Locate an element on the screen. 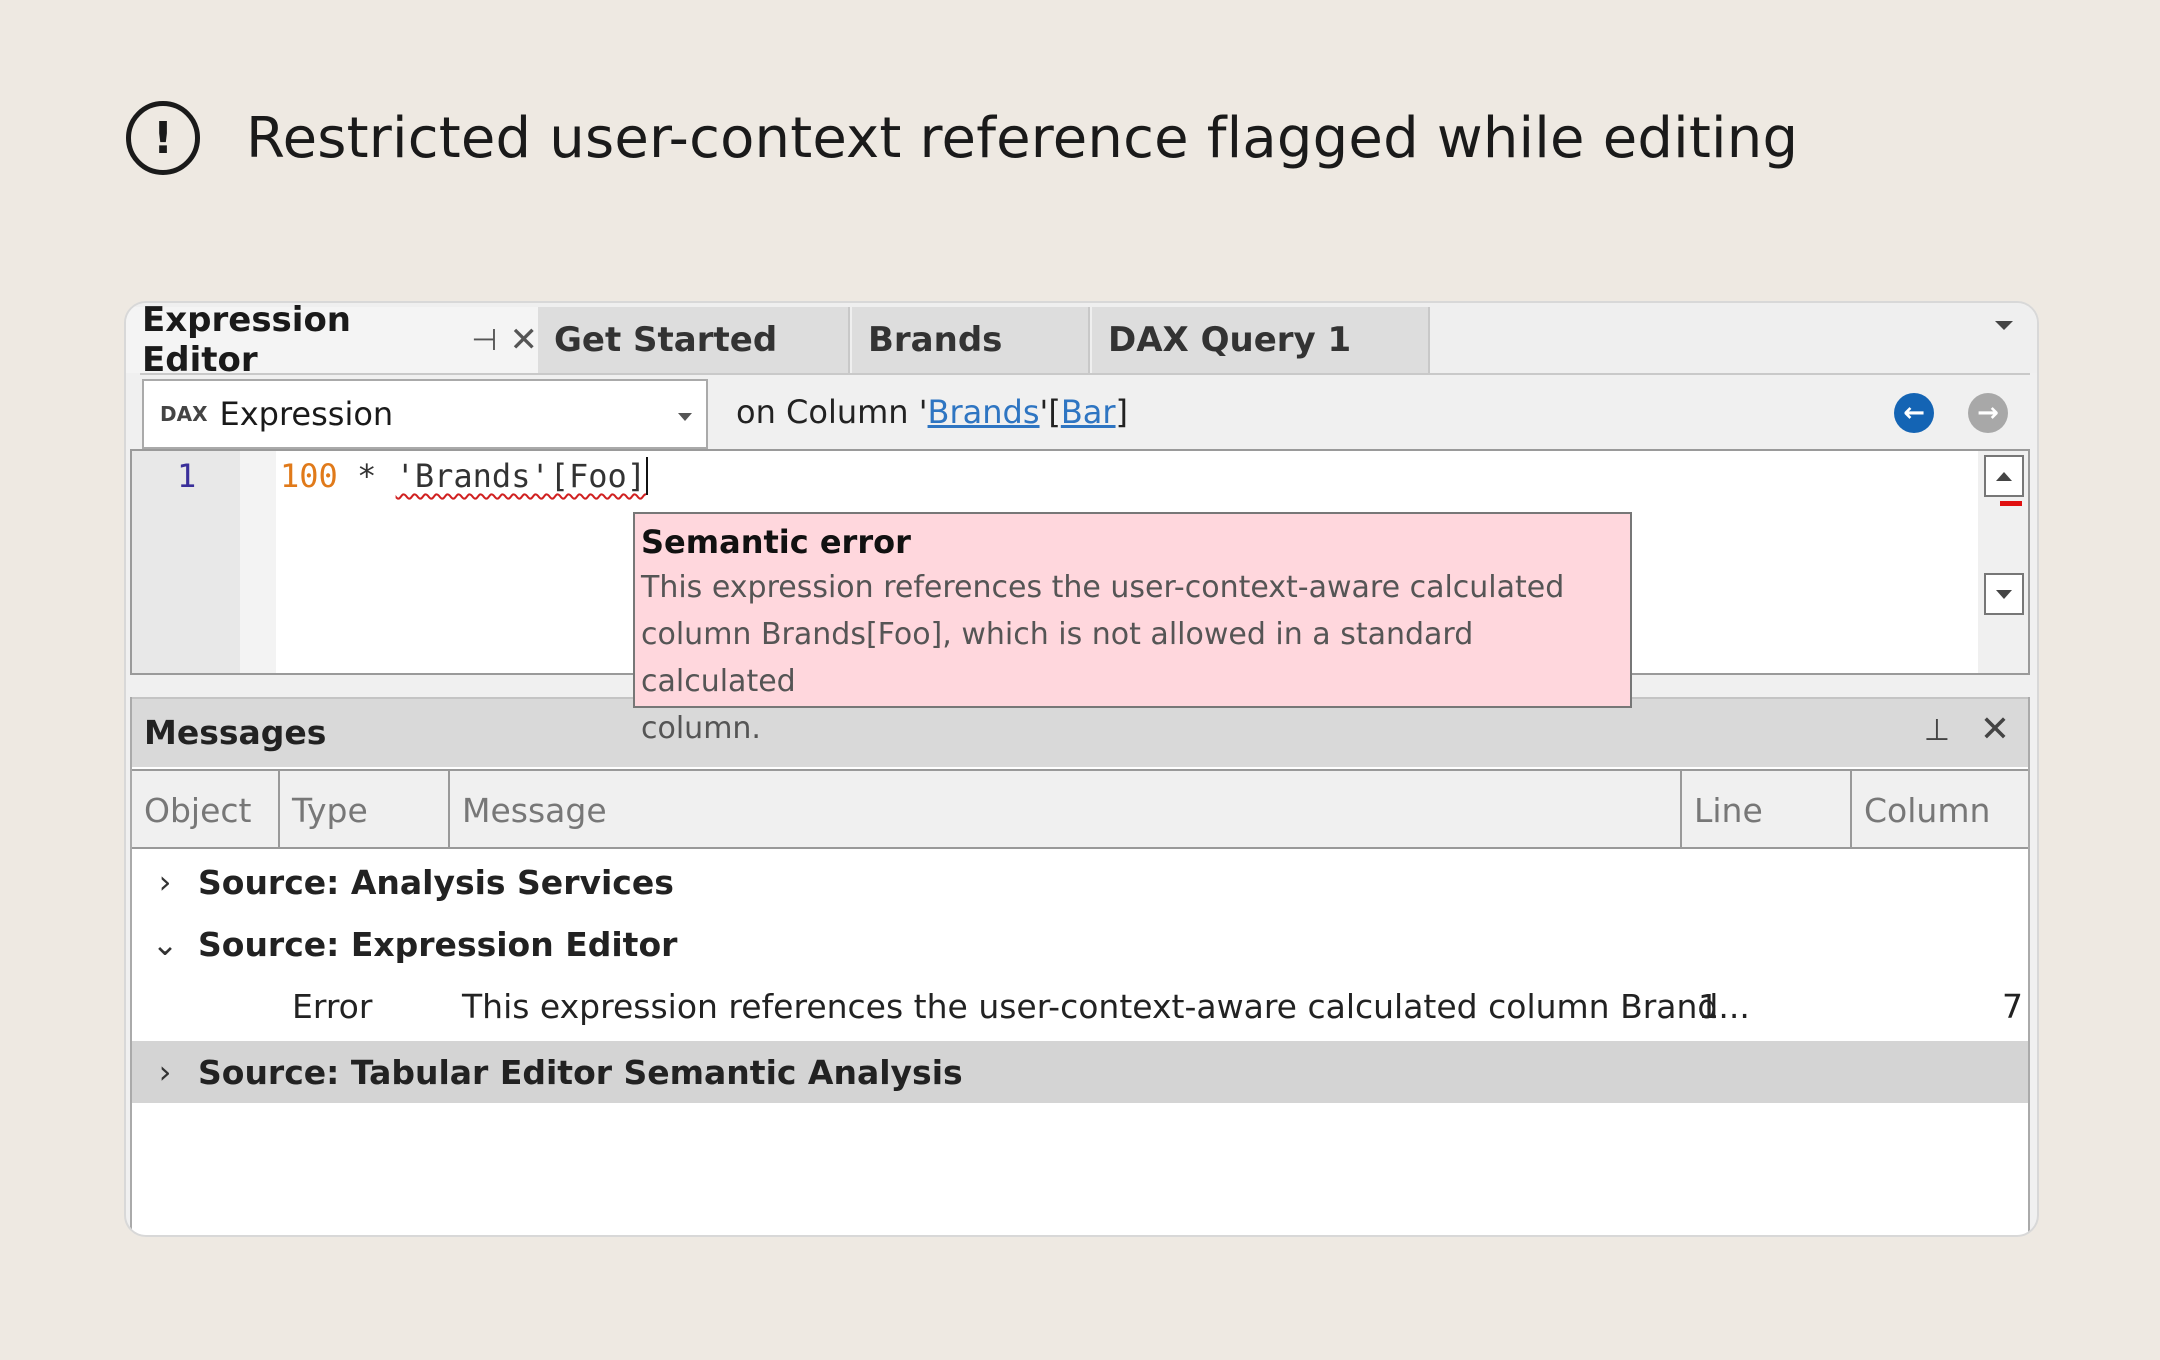 This screenshot has height=1360, width=2160. group-label: Source: Analysis Services is located at coordinates (436, 882).